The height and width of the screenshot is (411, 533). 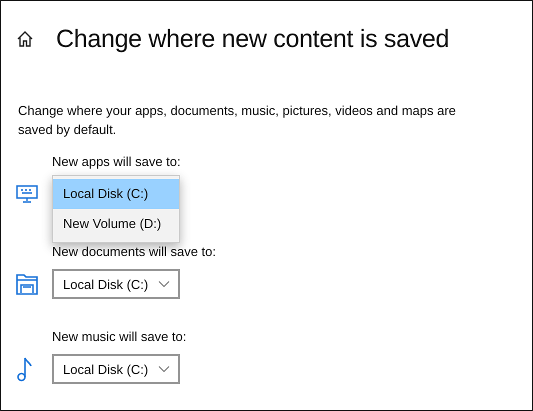 I want to click on folder-icon, so click(x=27, y=284).